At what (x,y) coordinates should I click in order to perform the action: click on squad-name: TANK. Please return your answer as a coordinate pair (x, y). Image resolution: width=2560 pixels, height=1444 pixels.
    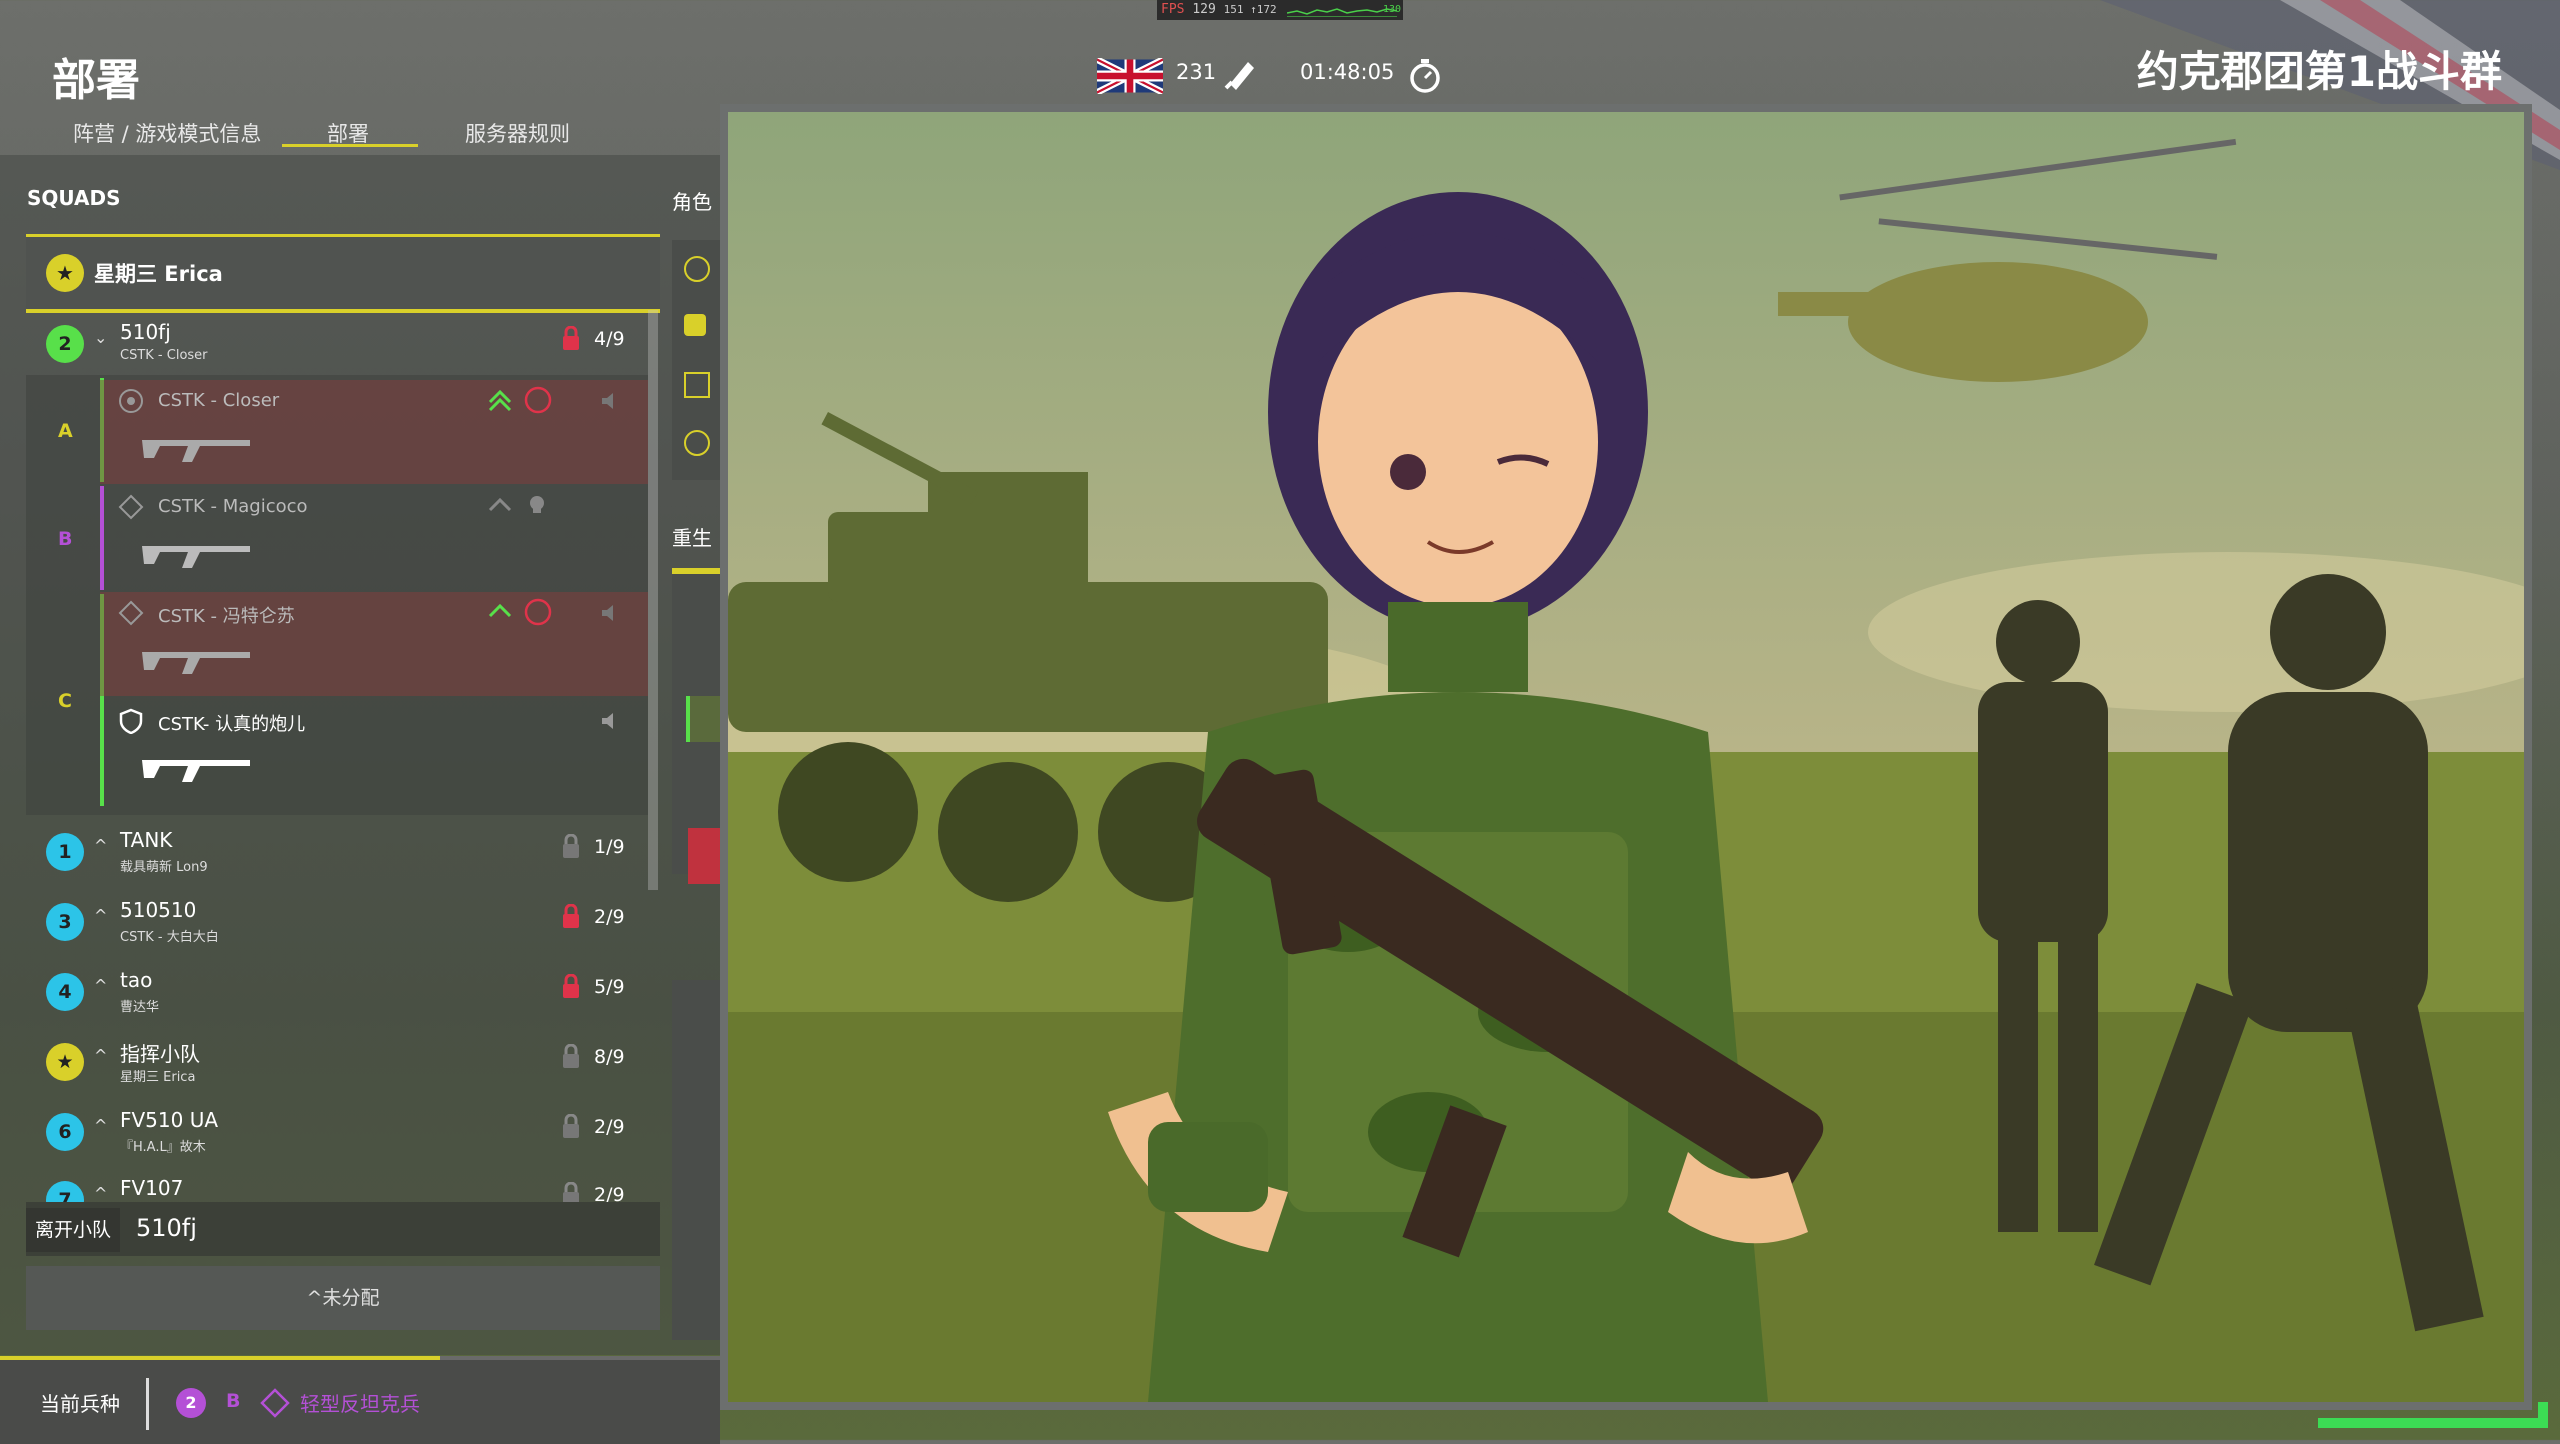
    Looking at the image, I should click on (146, 840).